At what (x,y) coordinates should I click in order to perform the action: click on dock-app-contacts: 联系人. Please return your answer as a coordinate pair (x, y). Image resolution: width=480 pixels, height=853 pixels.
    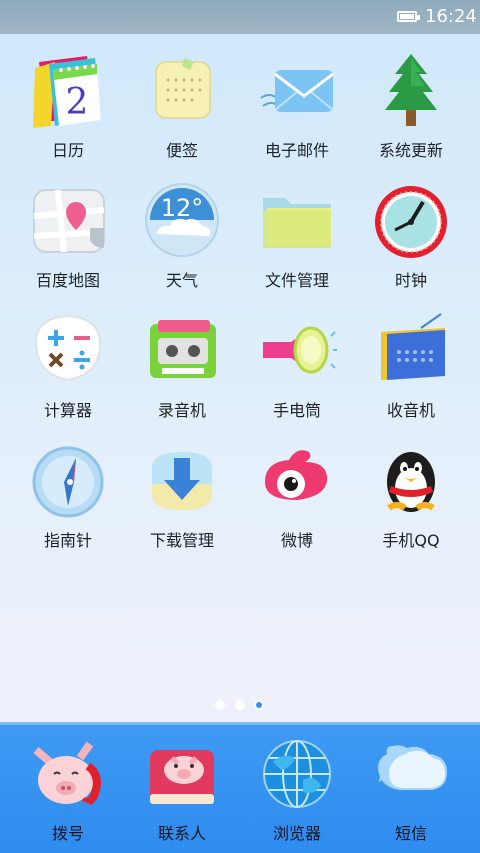
    Looking at the image, I should click on (182, 791).